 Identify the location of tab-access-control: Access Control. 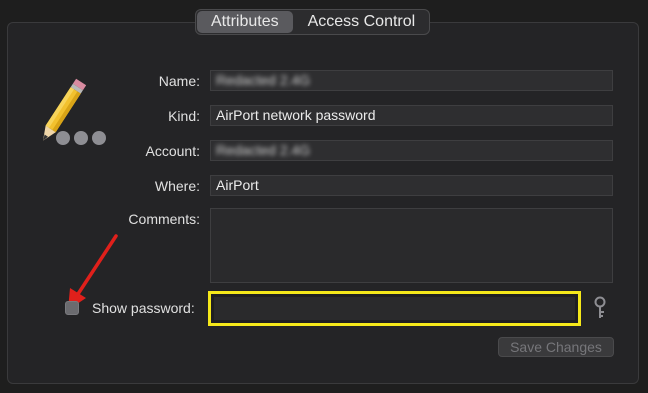
(362, 22).